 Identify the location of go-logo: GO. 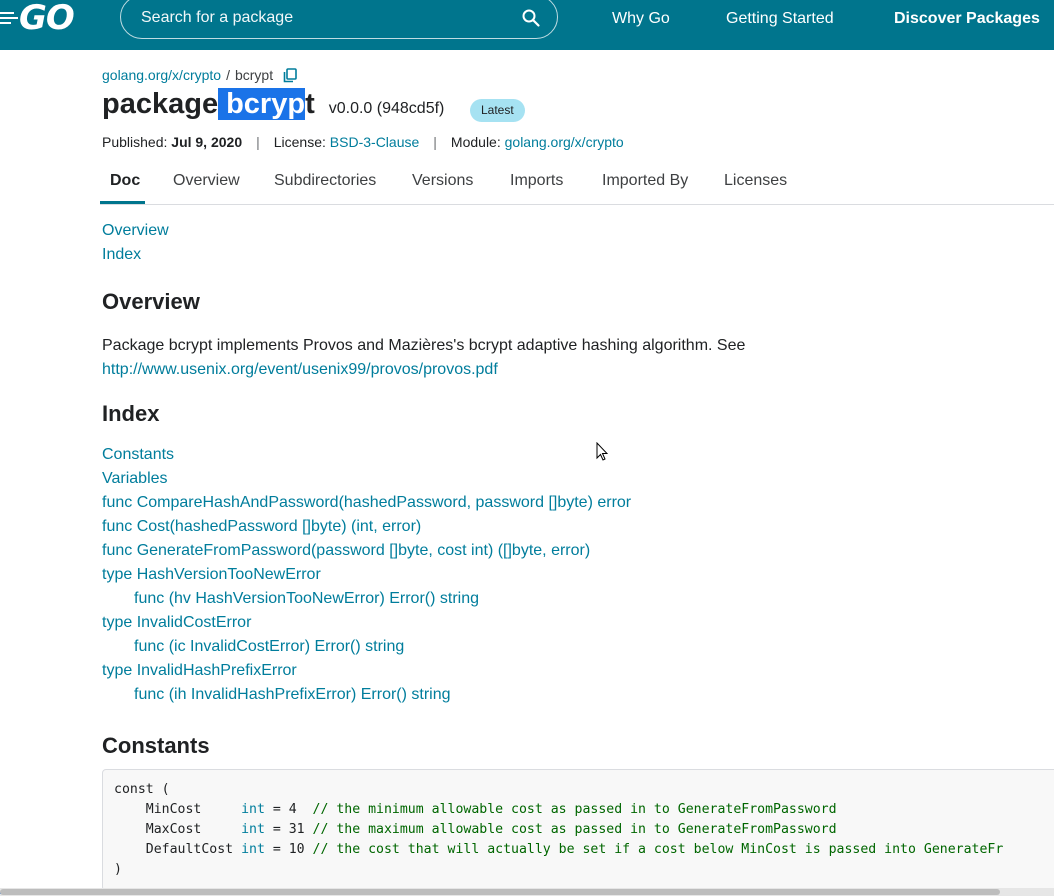
(37, 19).